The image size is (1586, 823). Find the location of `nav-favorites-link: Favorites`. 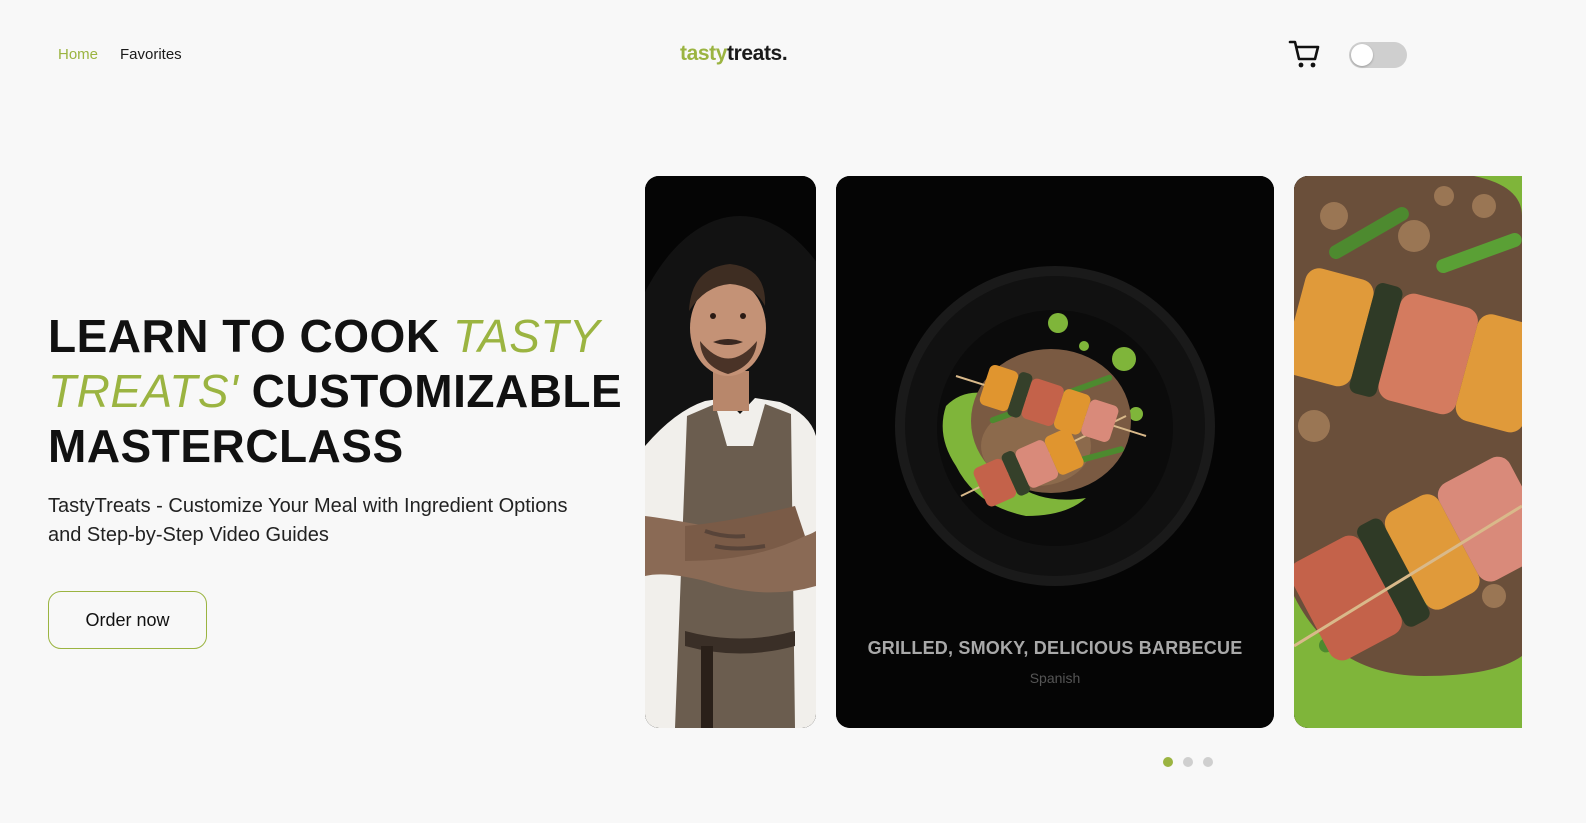

nav-favorites-link: Favorites is located at coordinates (151, 54).